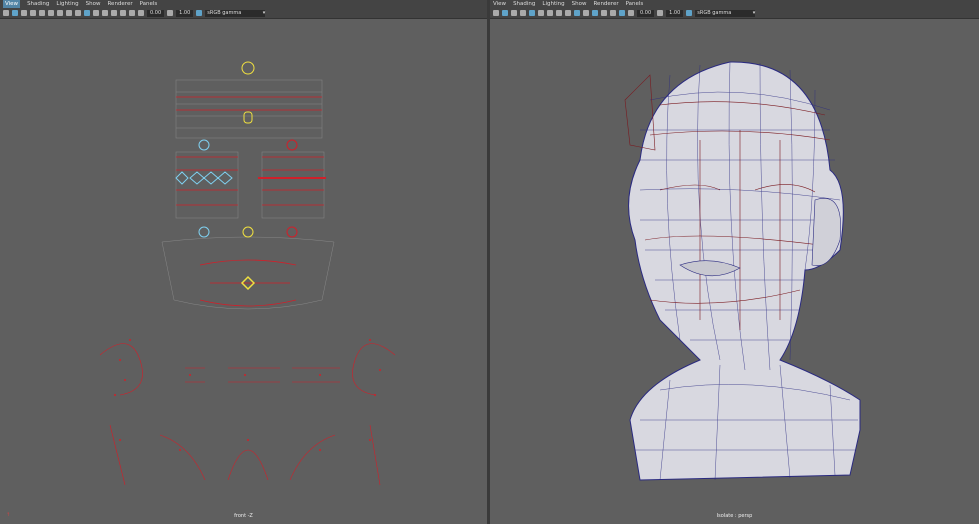 The height and width of the screenshot is (524, 979). What do you see at coordinates (734, 516) in the screenshot?
I see `camera-label: Isolate : persp` at bounding box center [734, 516].